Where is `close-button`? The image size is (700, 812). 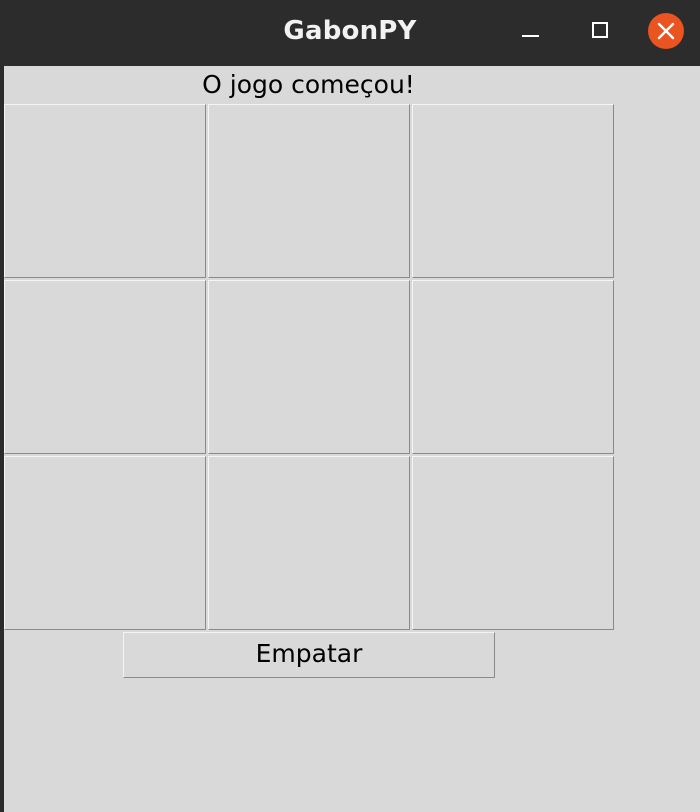
close-button is located at coordinates (666, 31).